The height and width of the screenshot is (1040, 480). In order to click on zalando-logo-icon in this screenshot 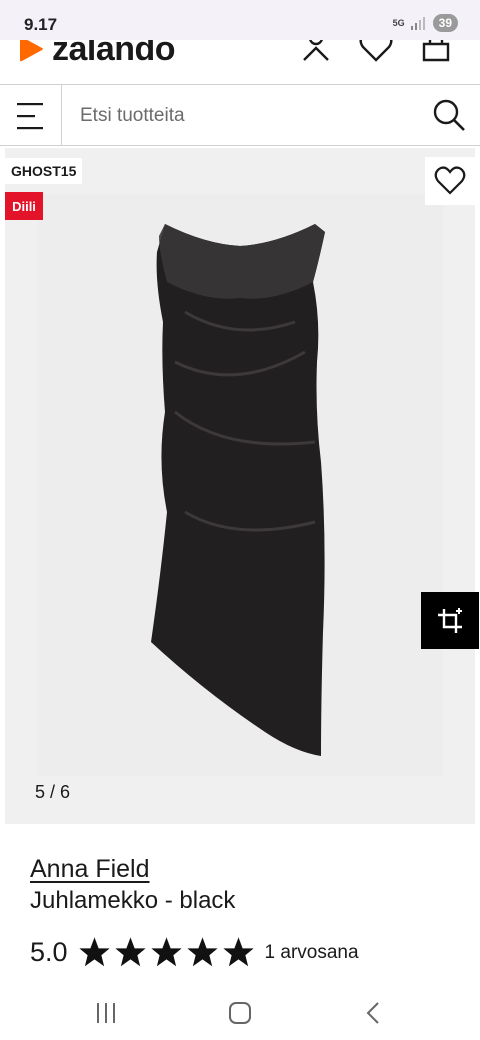, I will do `click(31, 51)`.